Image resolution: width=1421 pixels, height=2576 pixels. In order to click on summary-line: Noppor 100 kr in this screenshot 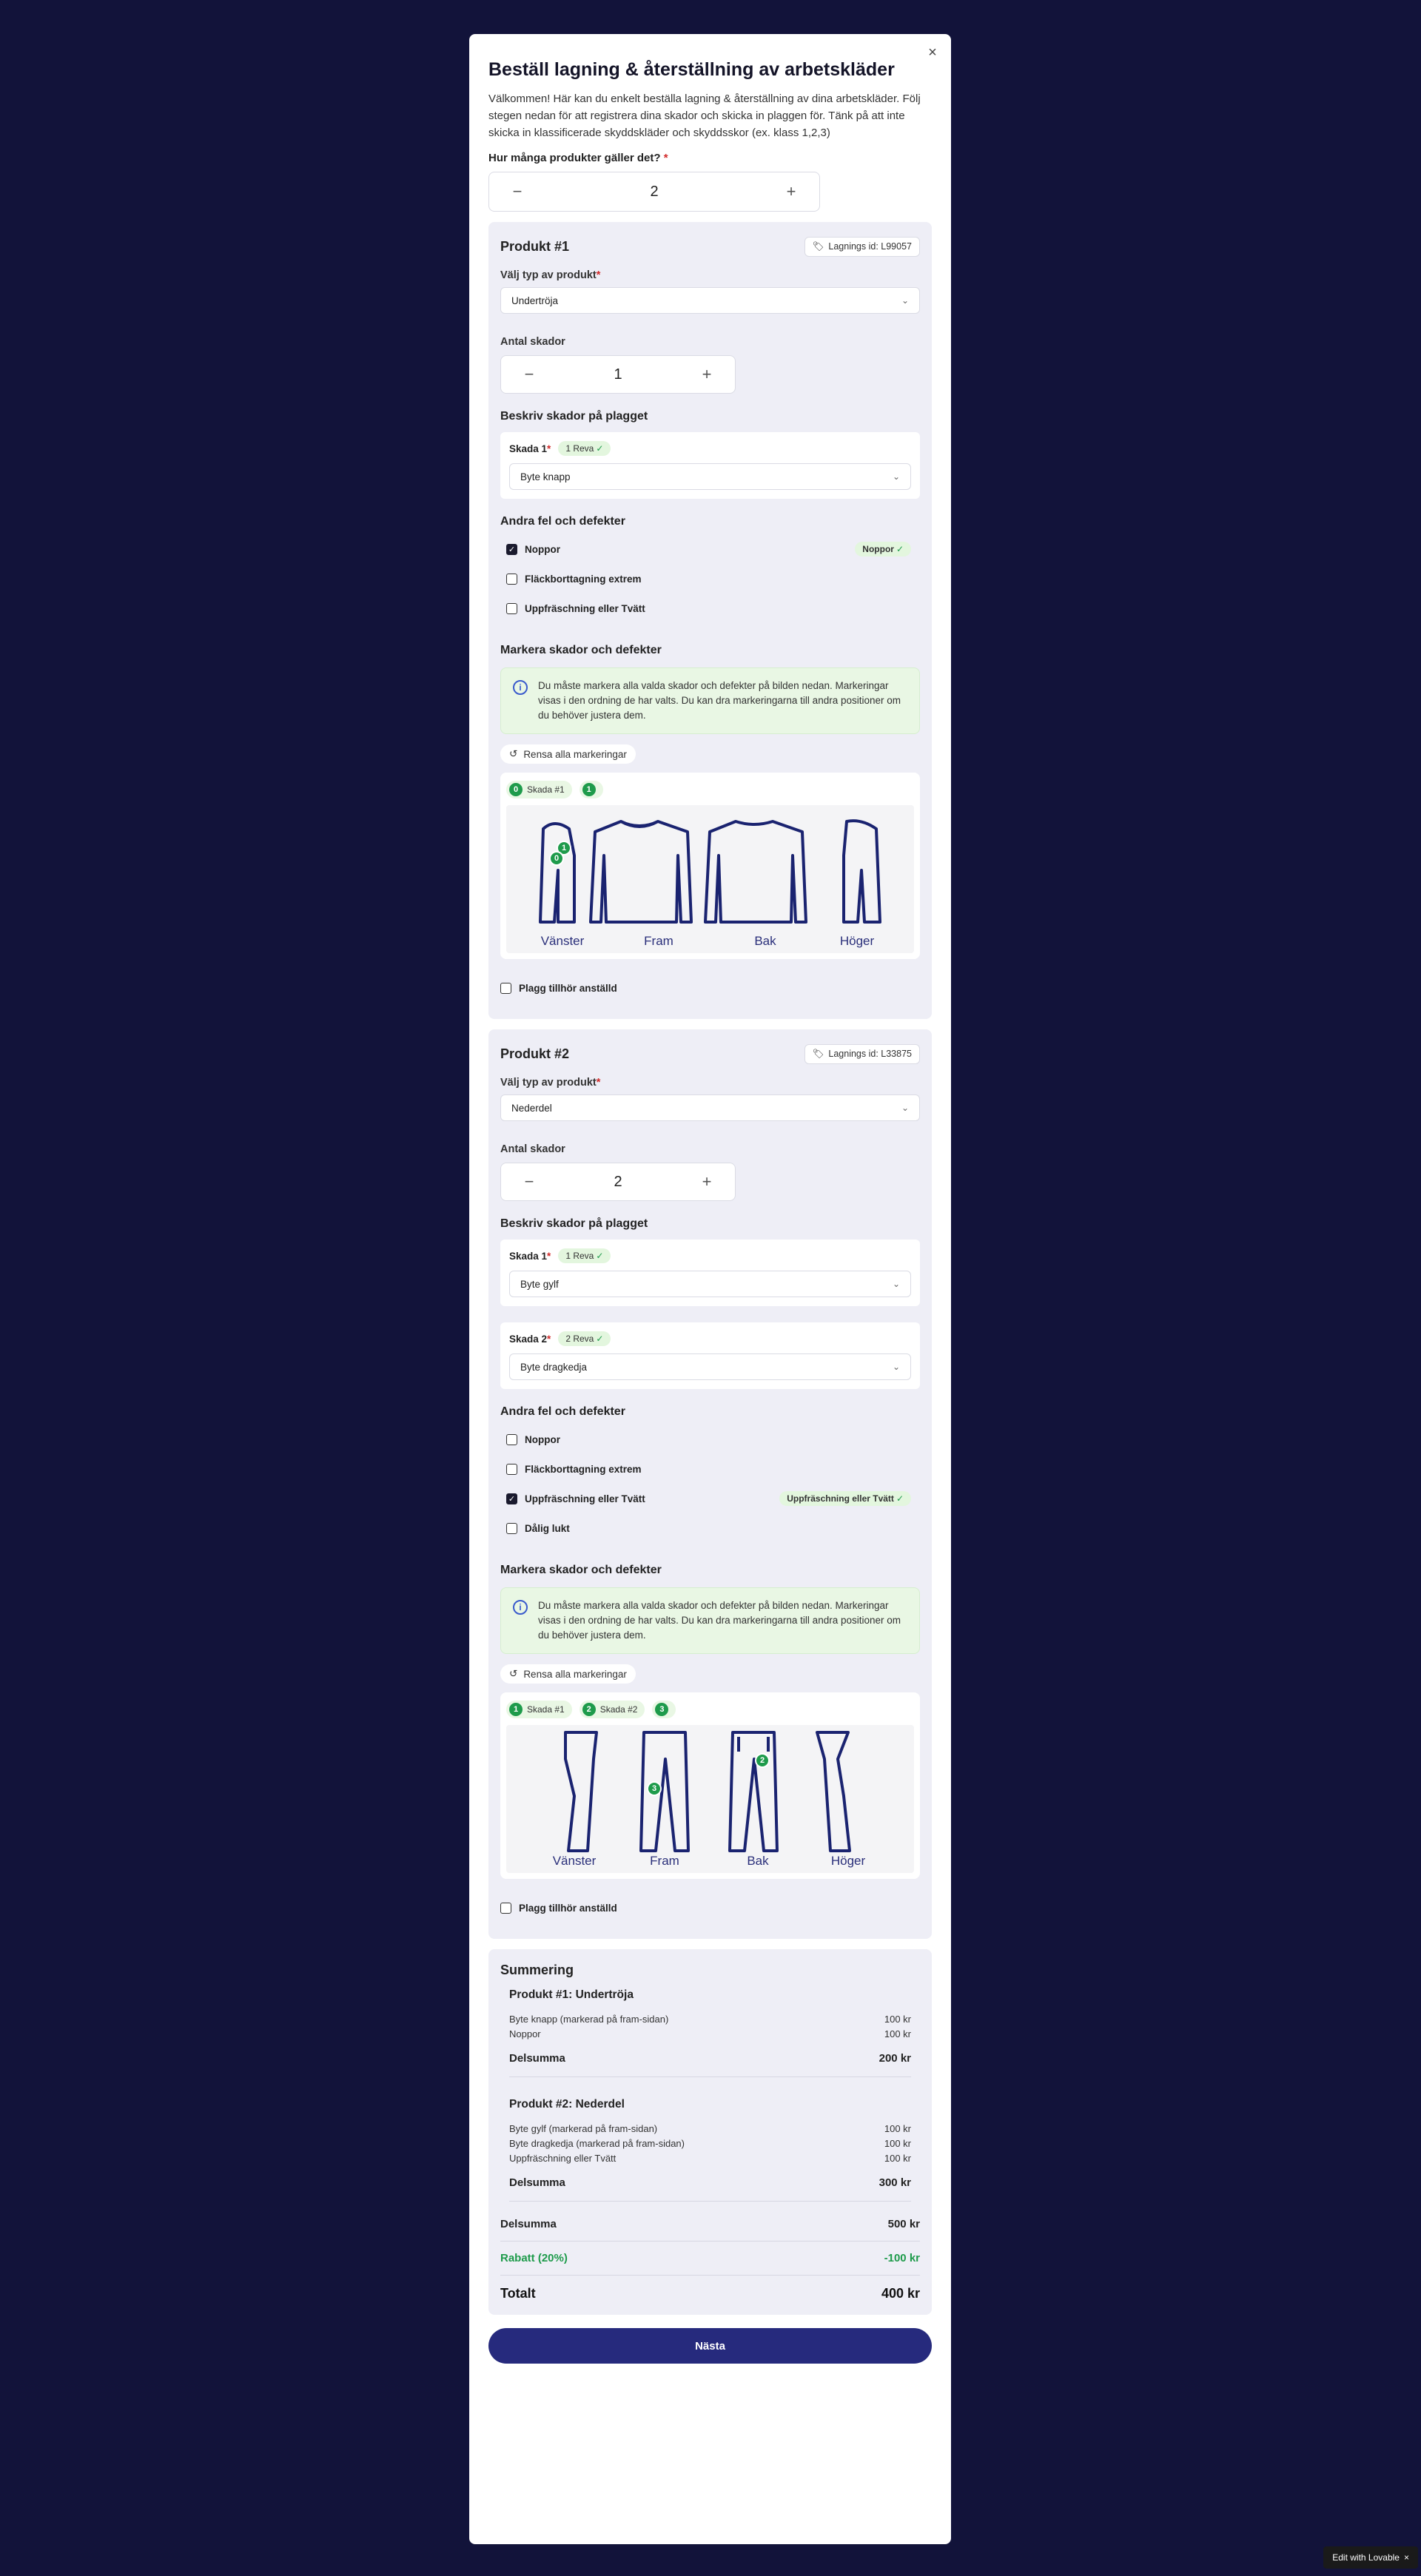, I will do `click(710, 2033)`.